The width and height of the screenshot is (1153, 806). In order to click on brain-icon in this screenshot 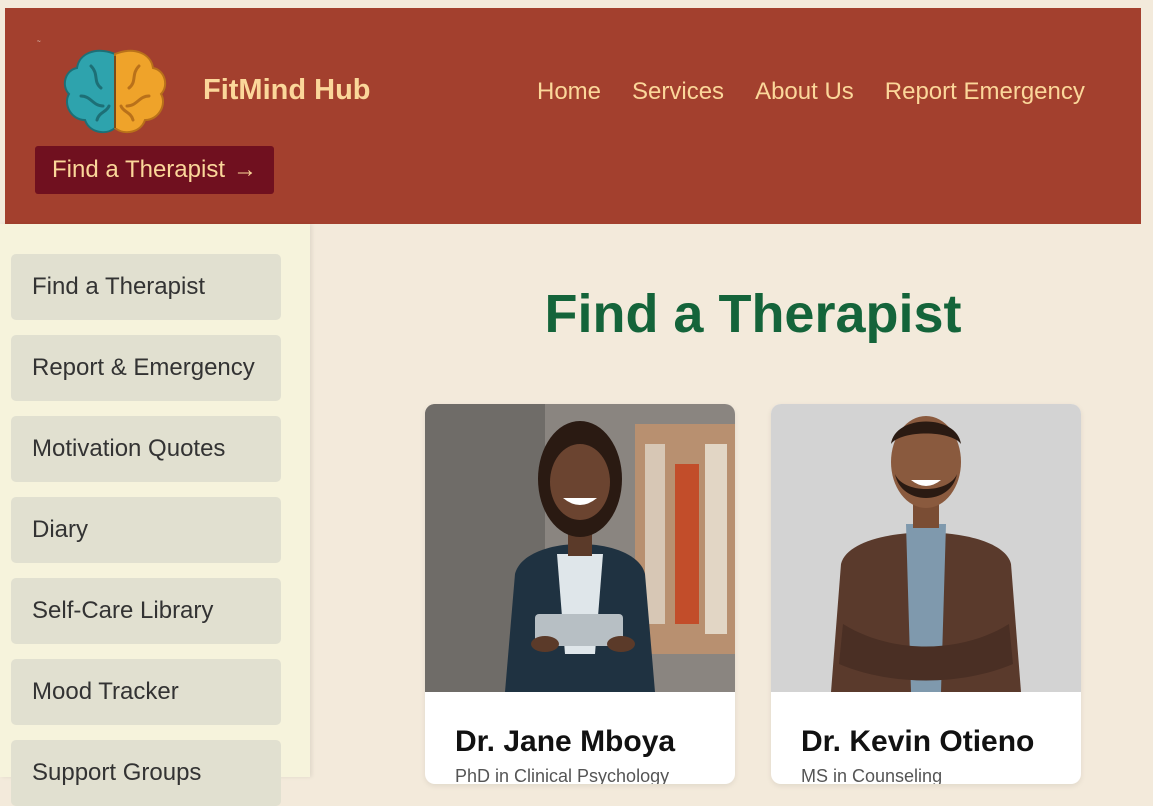, I will do `click(115, 91)`.